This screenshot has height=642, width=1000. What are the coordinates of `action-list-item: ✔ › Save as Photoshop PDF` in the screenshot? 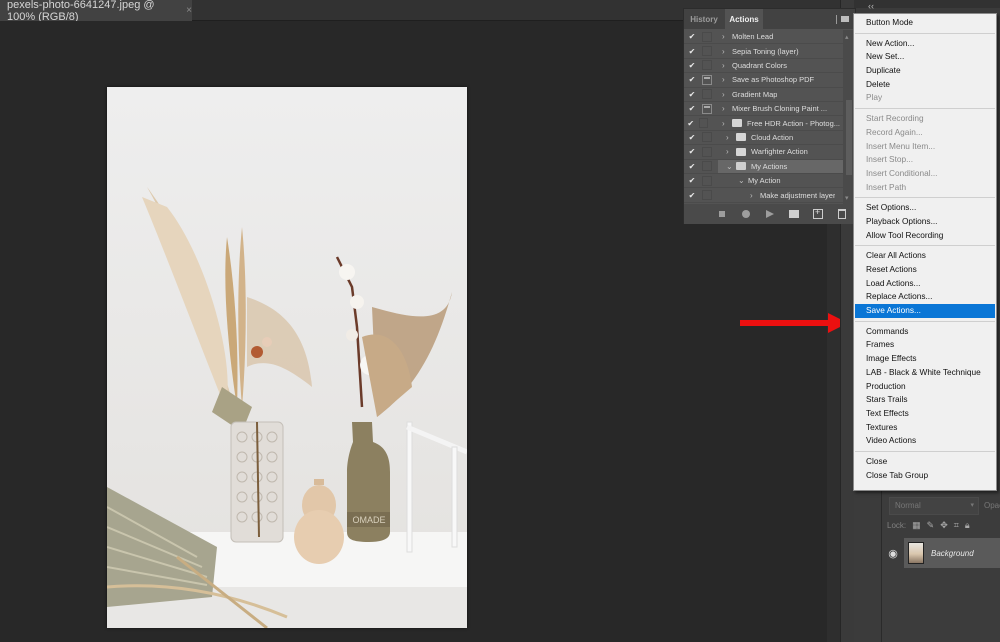 It's located at (763, 80).